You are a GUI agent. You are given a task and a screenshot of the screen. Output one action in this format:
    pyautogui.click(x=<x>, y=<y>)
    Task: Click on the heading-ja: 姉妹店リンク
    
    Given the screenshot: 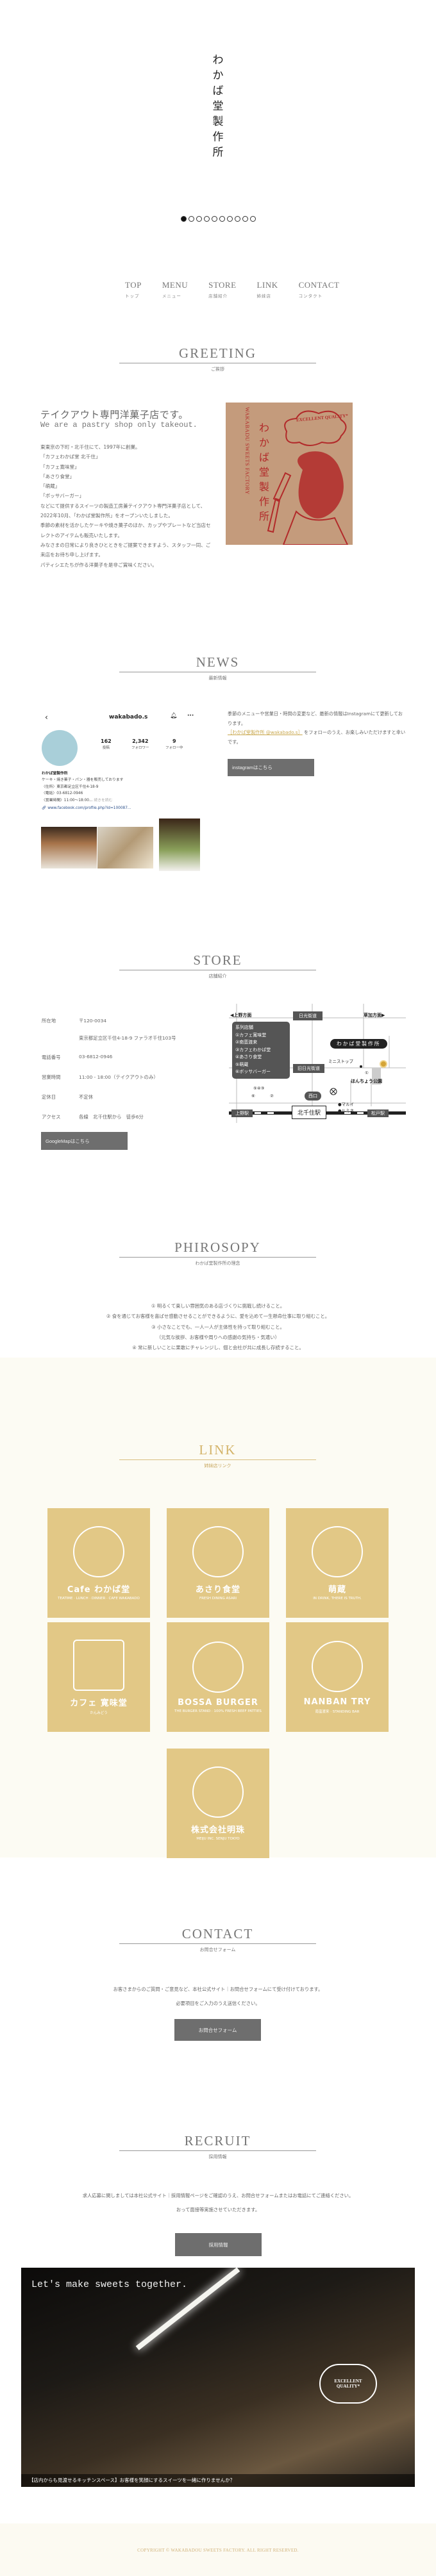 What is the action you would take?
    pyautogui.click(x=217, y=1465)
    